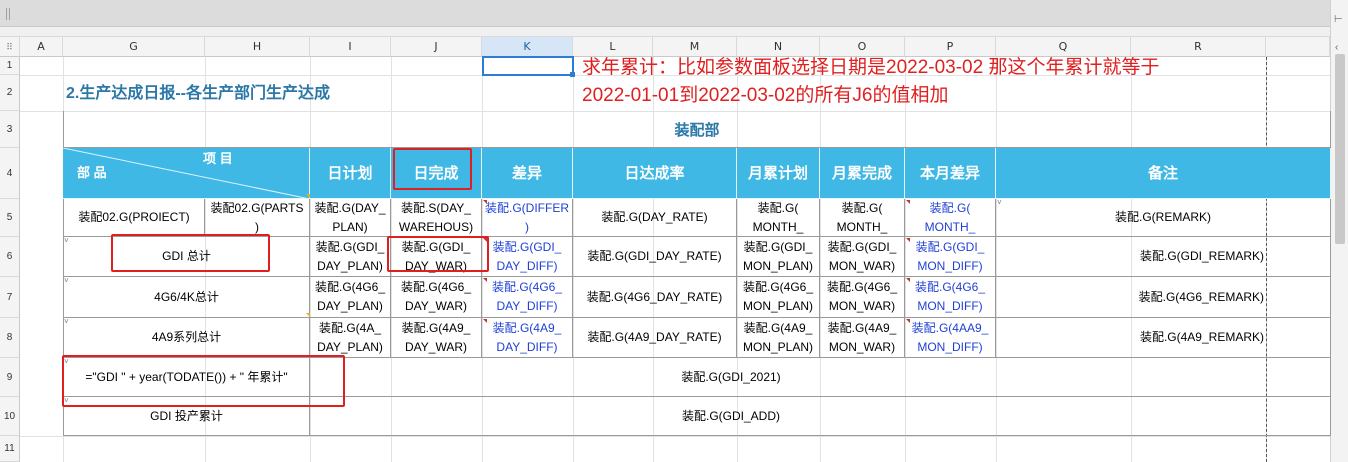  Describe the element at coordinates (350, 218) in the screenshot. I see `cell-day-plan: 装配.G(DAY_ PLAN)` at that location.